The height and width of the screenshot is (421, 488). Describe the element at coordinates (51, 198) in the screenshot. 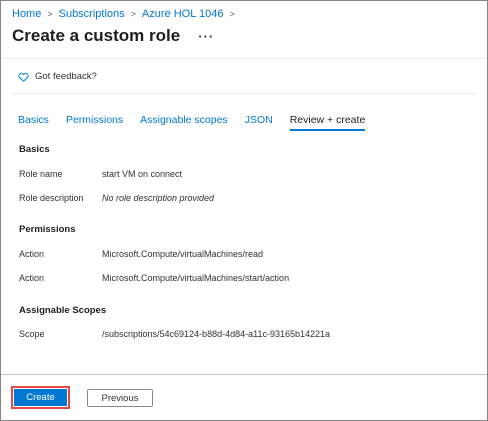

I see `role-description-label: Role description` at that location.